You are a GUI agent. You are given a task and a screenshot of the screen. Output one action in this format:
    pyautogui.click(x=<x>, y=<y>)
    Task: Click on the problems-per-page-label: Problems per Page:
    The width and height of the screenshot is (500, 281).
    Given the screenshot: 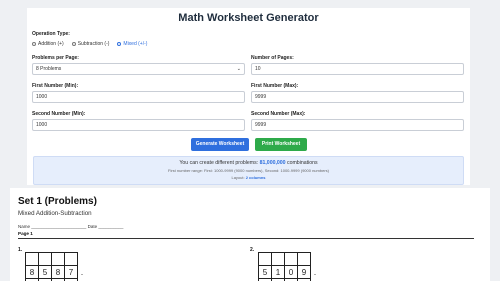 What is the action you would take?
    pyautogui.click(x=55, y=58)
    